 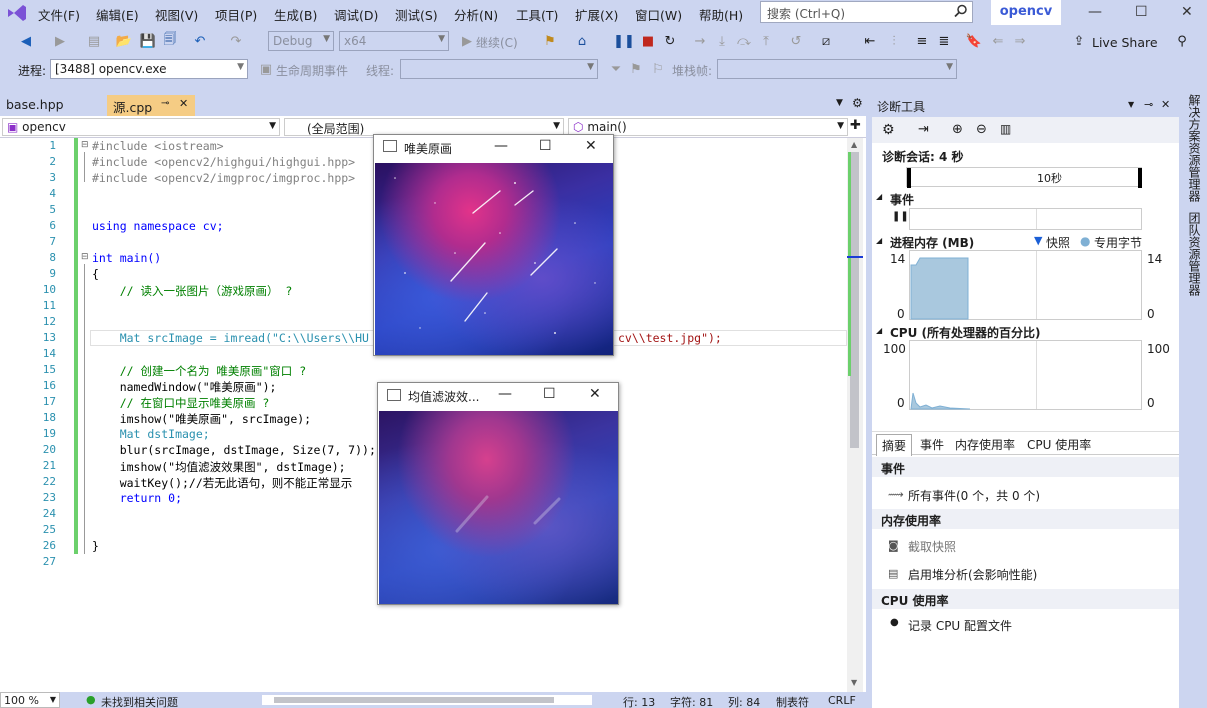 I want to click on prev-bookmark-icon: ⇐, so click(x=998, y=41).